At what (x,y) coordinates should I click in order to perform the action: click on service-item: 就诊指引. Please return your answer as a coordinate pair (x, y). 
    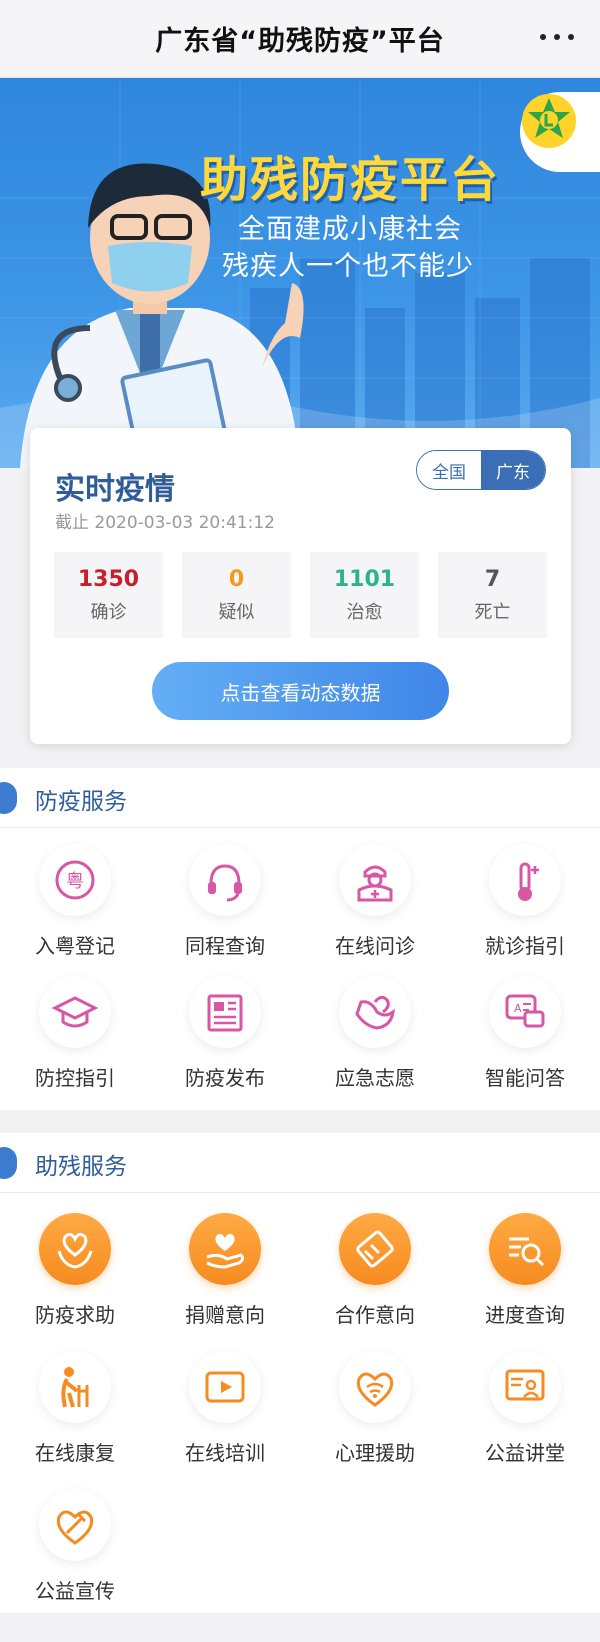
    Looking at the image, I should click on (525, 909).